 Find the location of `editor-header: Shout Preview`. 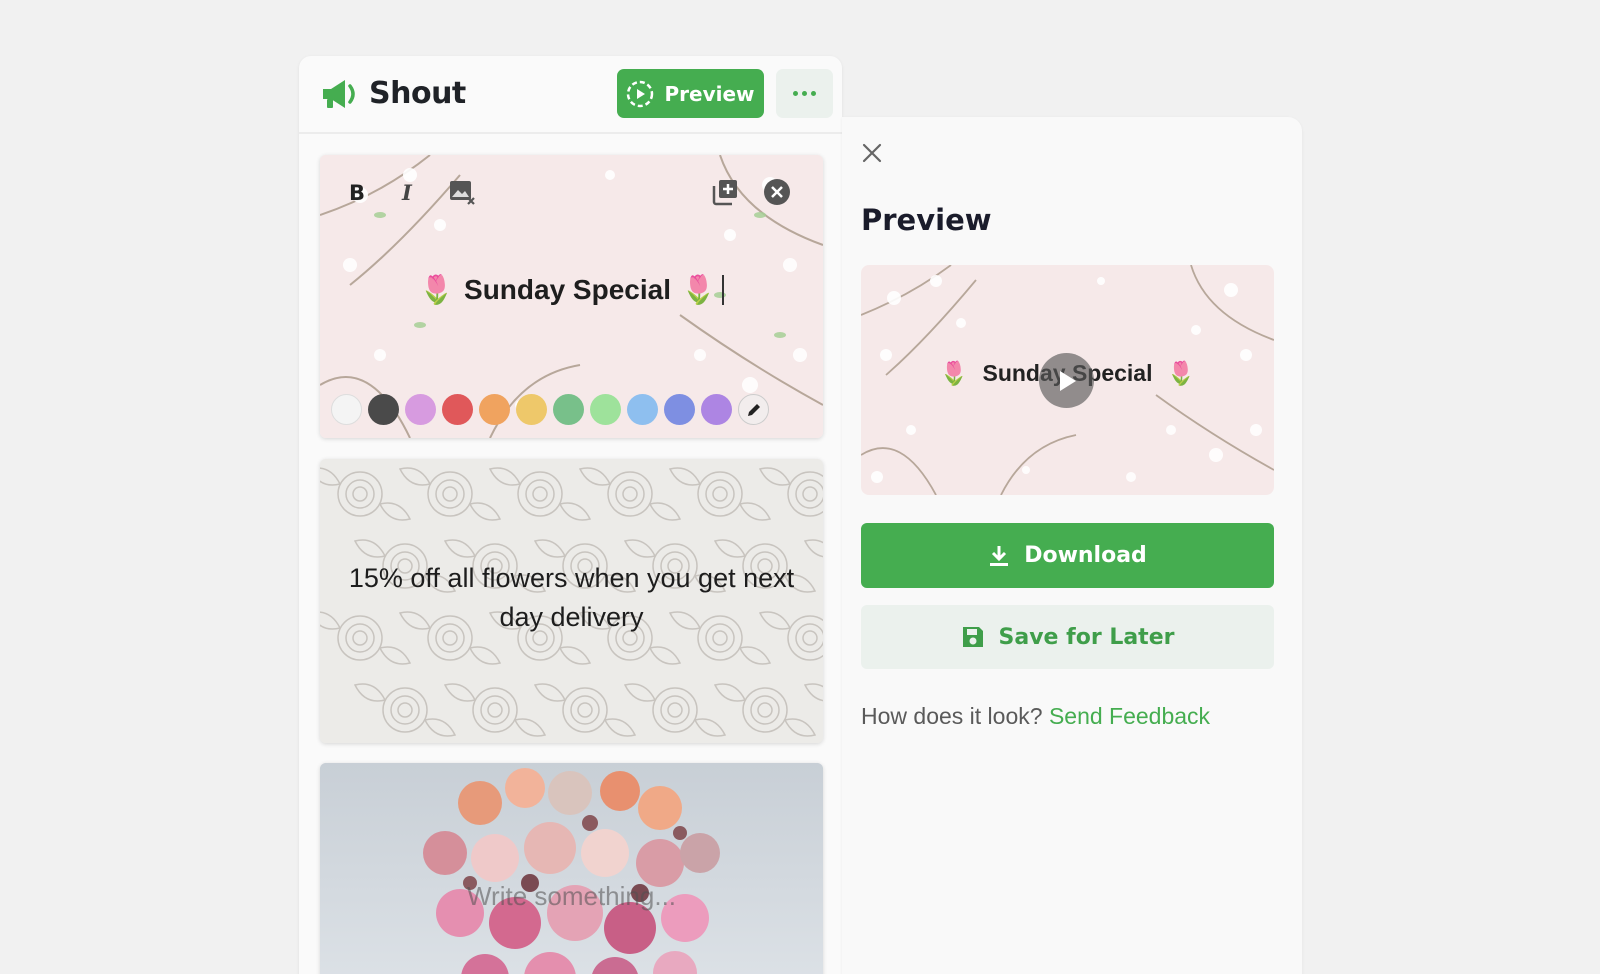

editor-header: Shout Preview is located at coordinates (570, 95).